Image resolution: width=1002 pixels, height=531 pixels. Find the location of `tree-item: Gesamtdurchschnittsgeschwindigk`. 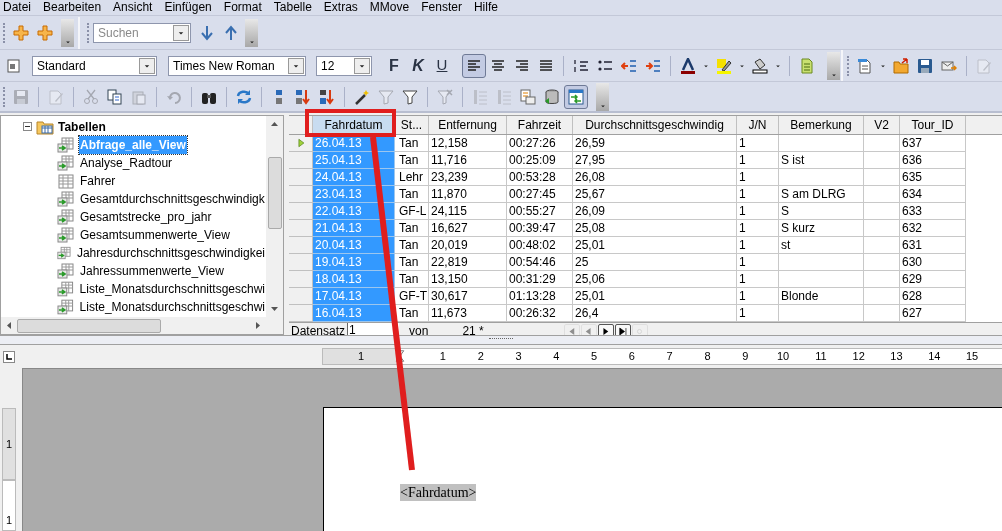

tree-item: Gesamtdurchschnittsgeschwindigk is located at coordinates (172, 199).